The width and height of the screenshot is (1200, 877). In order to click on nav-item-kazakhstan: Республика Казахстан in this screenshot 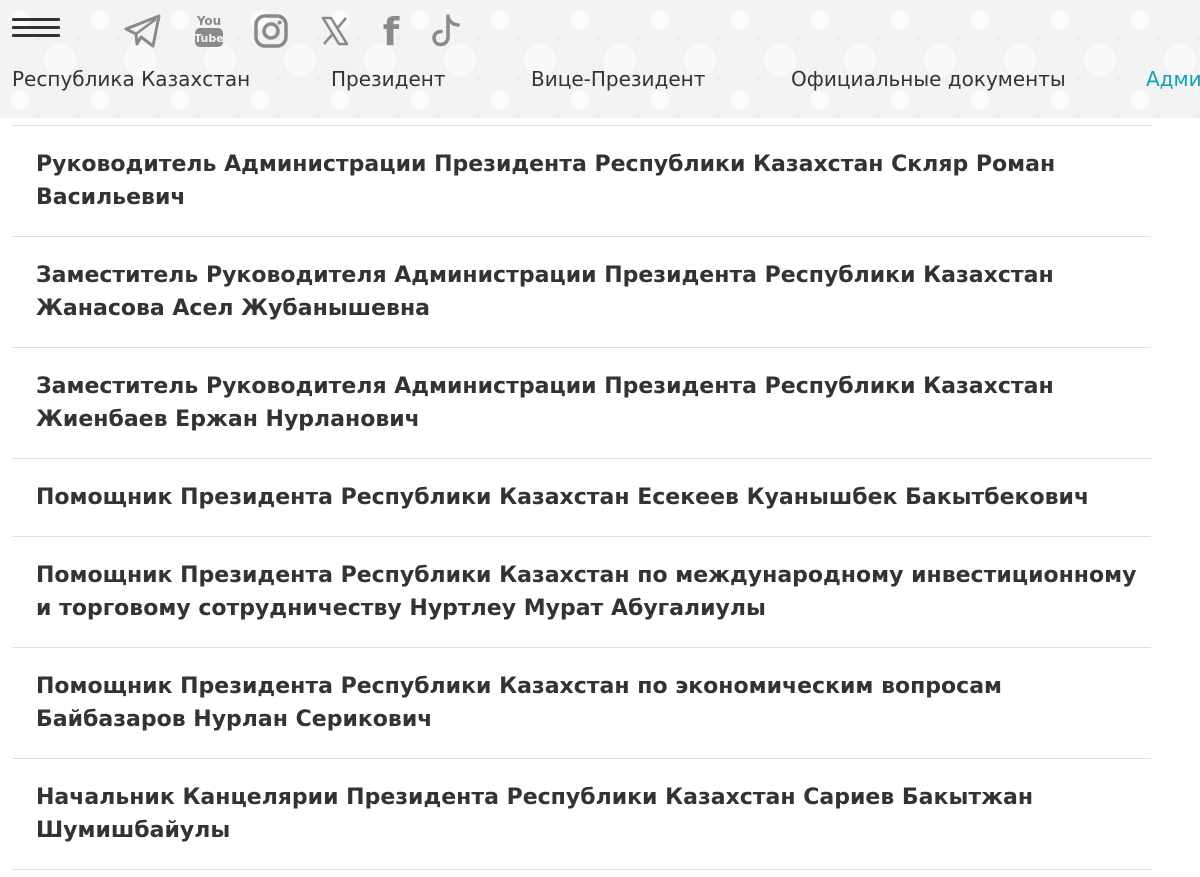, I will do `click(131, 79)`.